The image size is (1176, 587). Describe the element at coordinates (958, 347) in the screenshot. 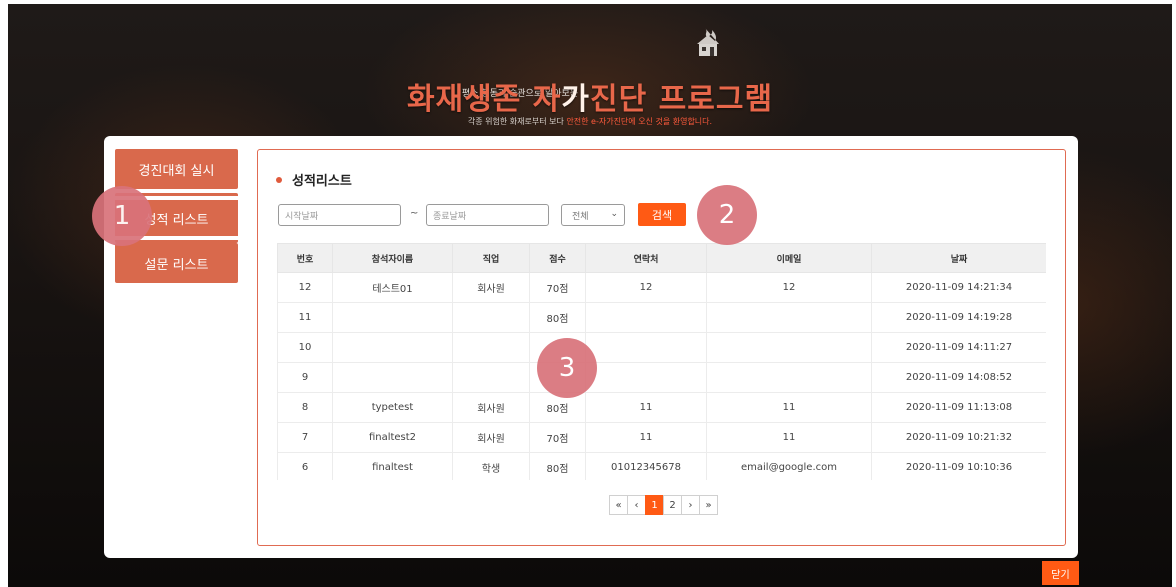

I see `table-cell: 2020-11-09 14:11:27` at that location.